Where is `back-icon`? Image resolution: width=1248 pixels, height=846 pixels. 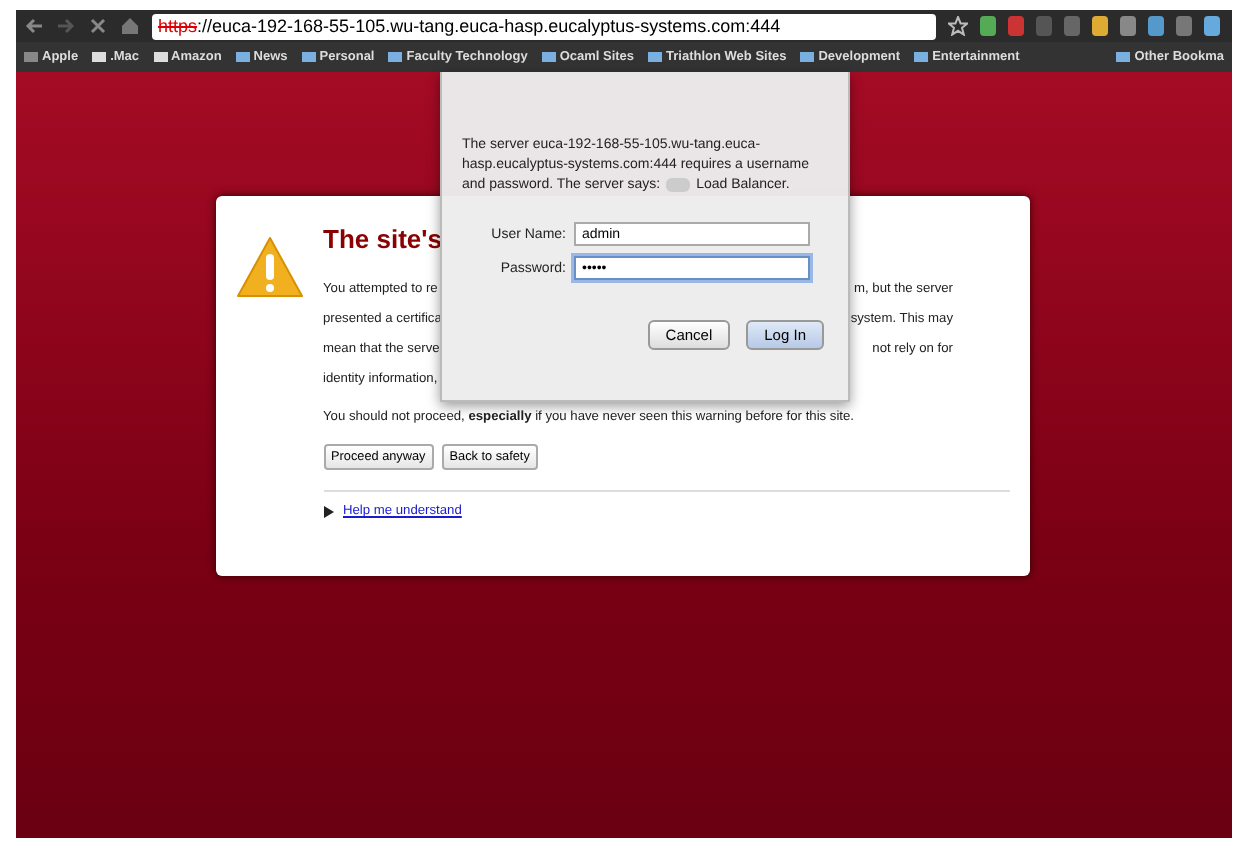
back-icon is located at coordinates (34, 26).